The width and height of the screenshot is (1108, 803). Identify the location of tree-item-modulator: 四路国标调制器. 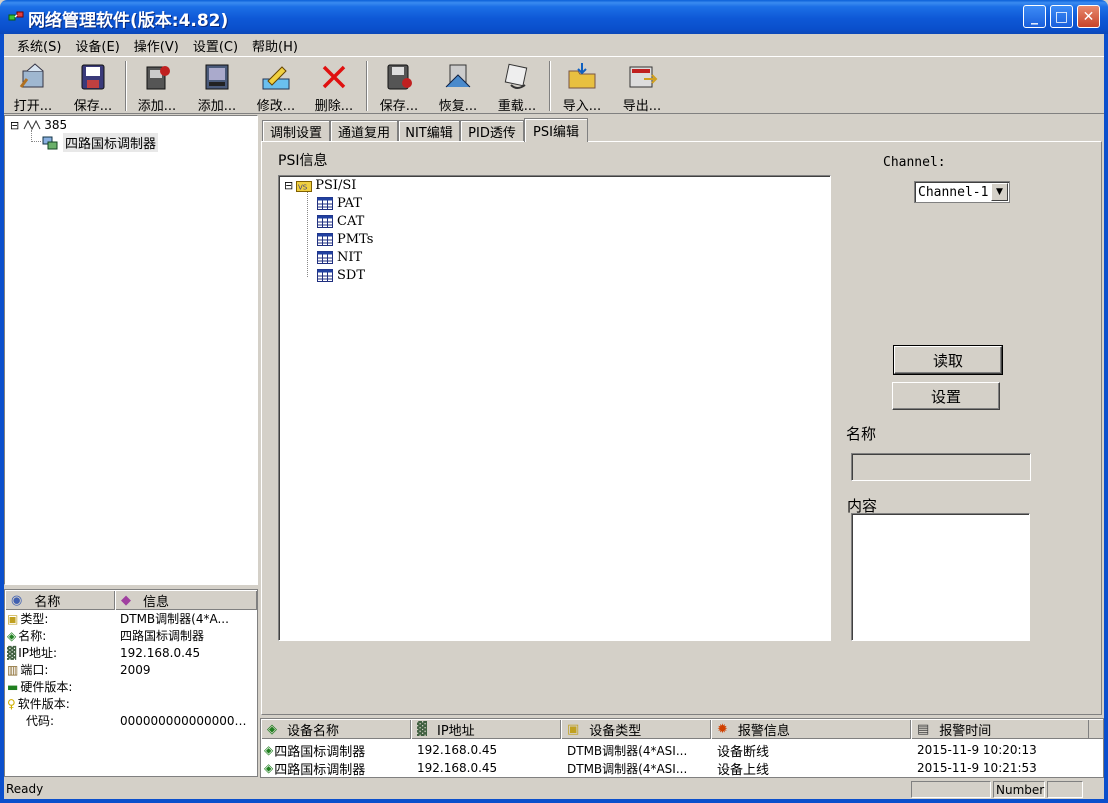
(100, 142).